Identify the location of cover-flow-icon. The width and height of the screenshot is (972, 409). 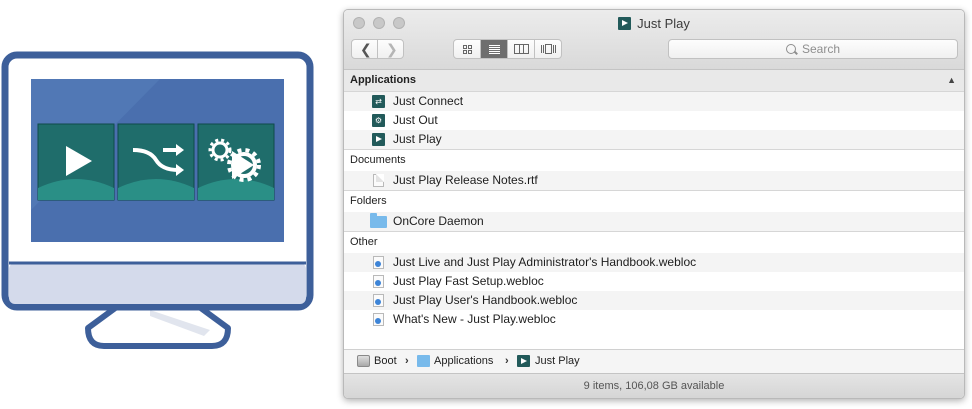
(548, 49).